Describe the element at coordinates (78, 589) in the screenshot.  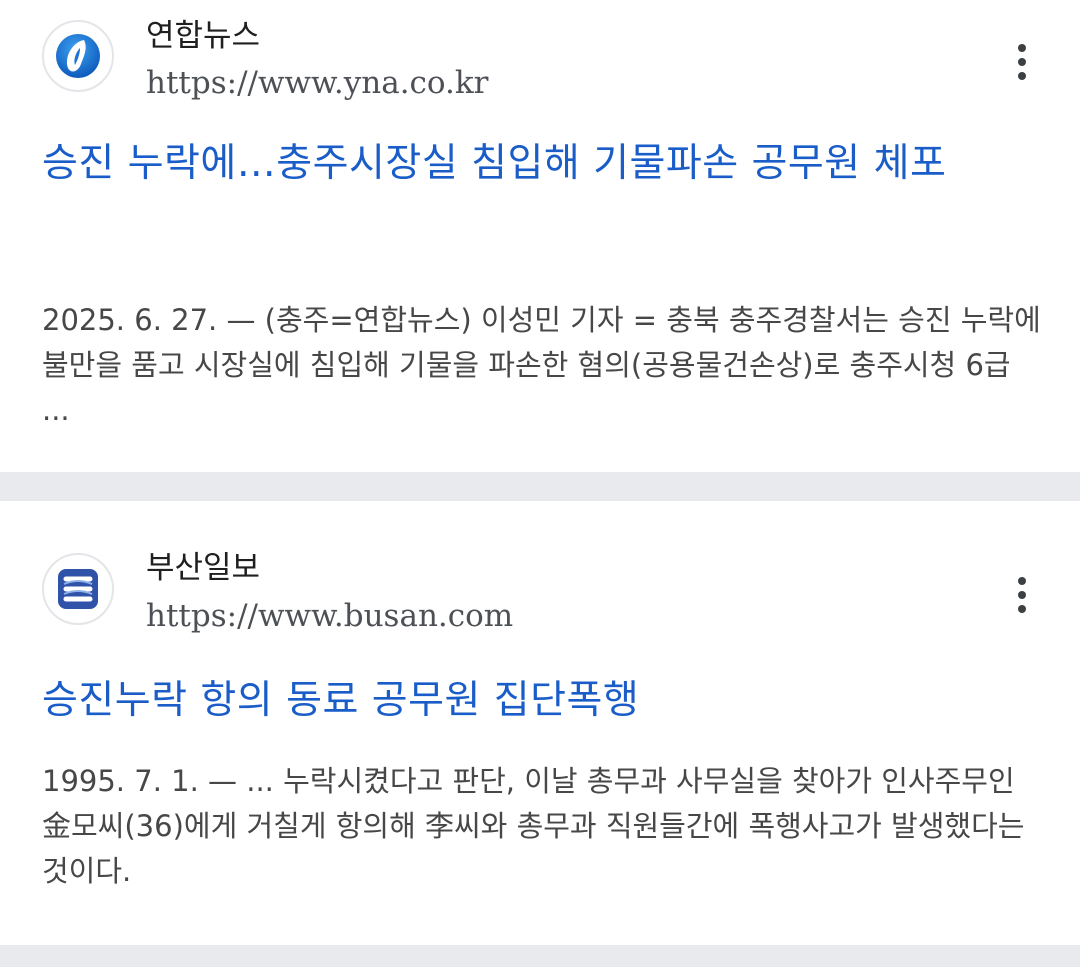
I see `busan-ilbo-logo-icon` at that location.